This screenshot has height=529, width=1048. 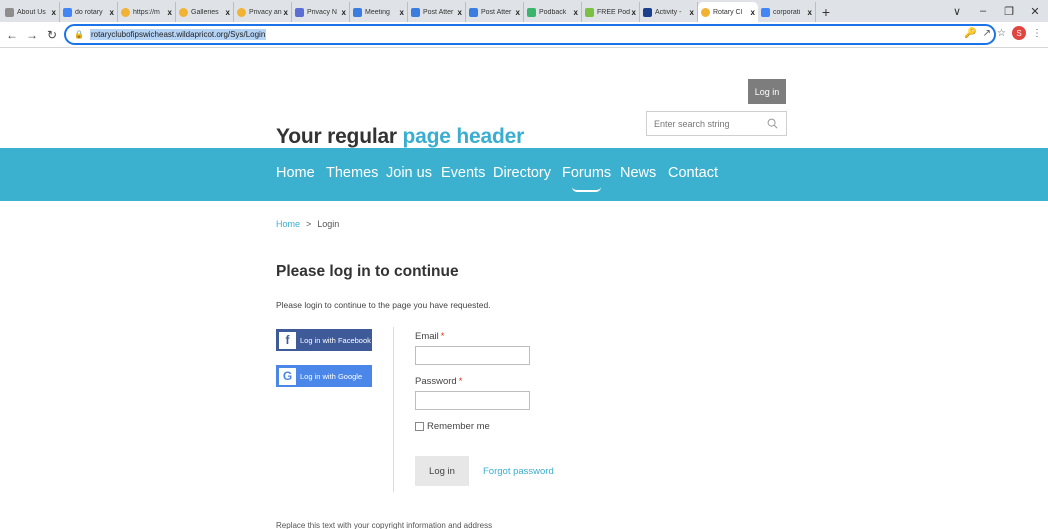 I want to click on email-label: Email *, so click(x=429, y=336).